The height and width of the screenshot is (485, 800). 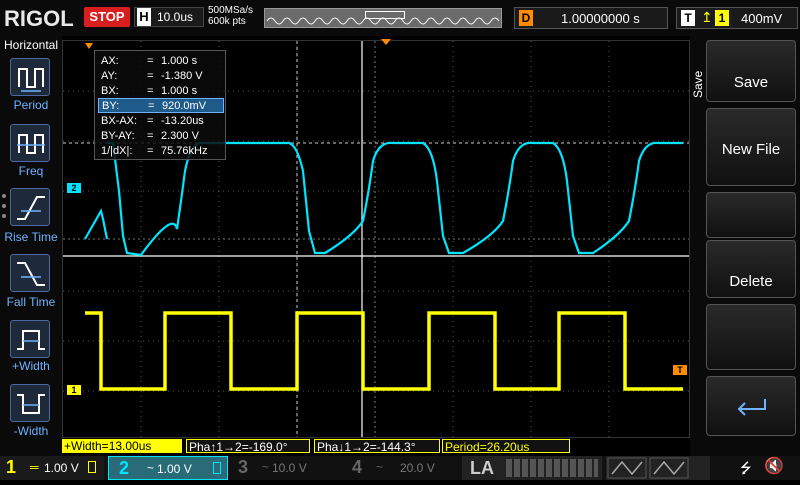 What do you see at coordinates (377, 446) in the screenshot?
I see `measurement-phase-fall: Pha↓1→2=-144.3°` at bounding box center [377, 446].